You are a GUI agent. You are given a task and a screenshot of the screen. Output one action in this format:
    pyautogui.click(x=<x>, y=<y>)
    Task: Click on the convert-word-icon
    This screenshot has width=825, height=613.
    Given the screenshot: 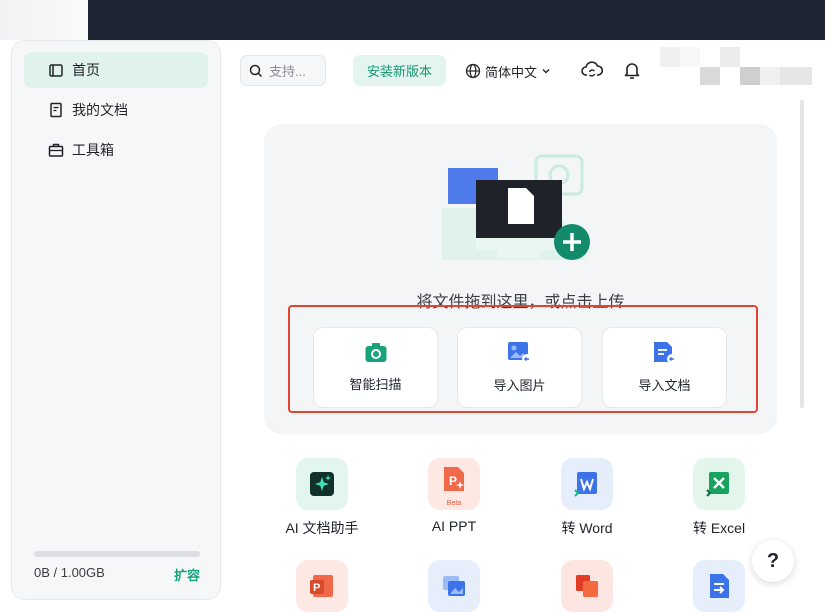 What is the action you would take?
    pyautogui.click(x=587, y=484)
    